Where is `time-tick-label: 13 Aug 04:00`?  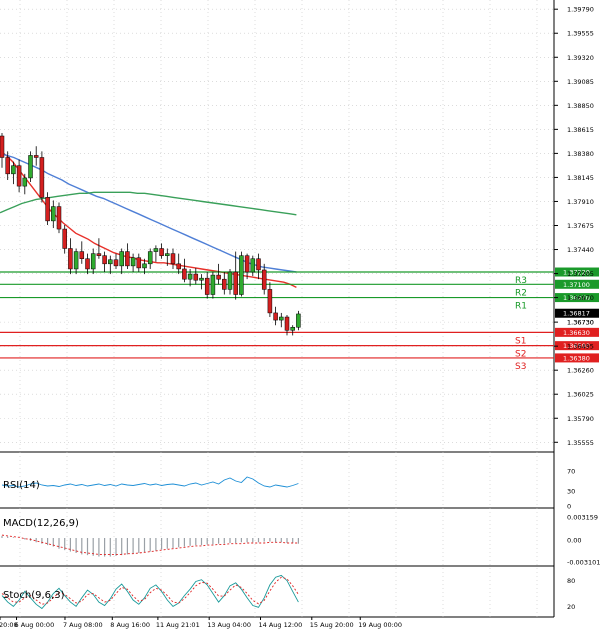 time-tick-label: 13 Aug 04:00 is located at coordinates (229, 625).